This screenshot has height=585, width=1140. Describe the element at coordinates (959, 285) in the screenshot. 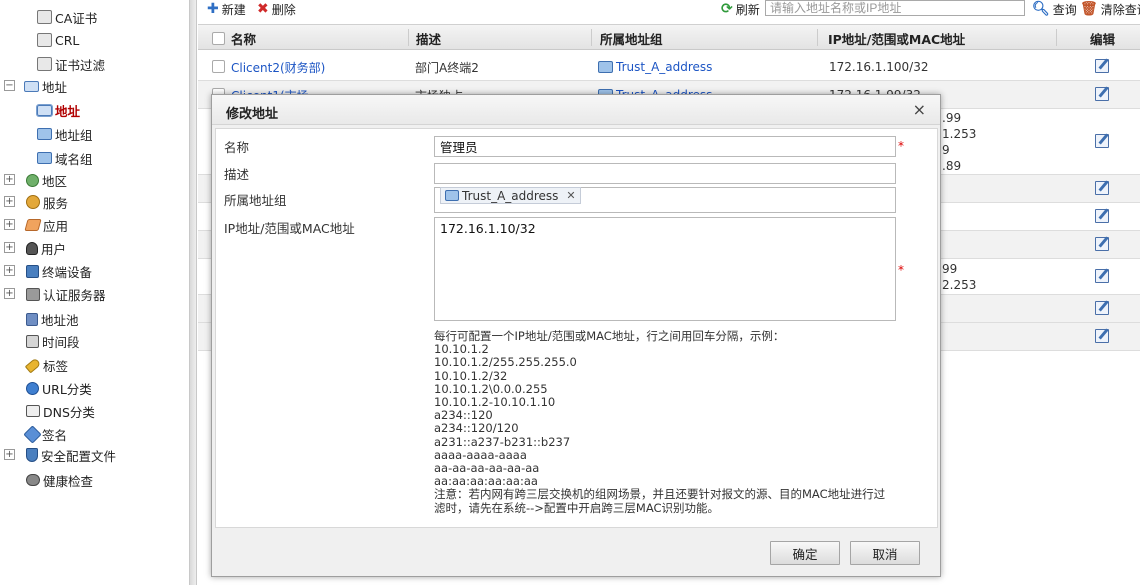

I see `row-ip-fragment: 2.253` at that location.